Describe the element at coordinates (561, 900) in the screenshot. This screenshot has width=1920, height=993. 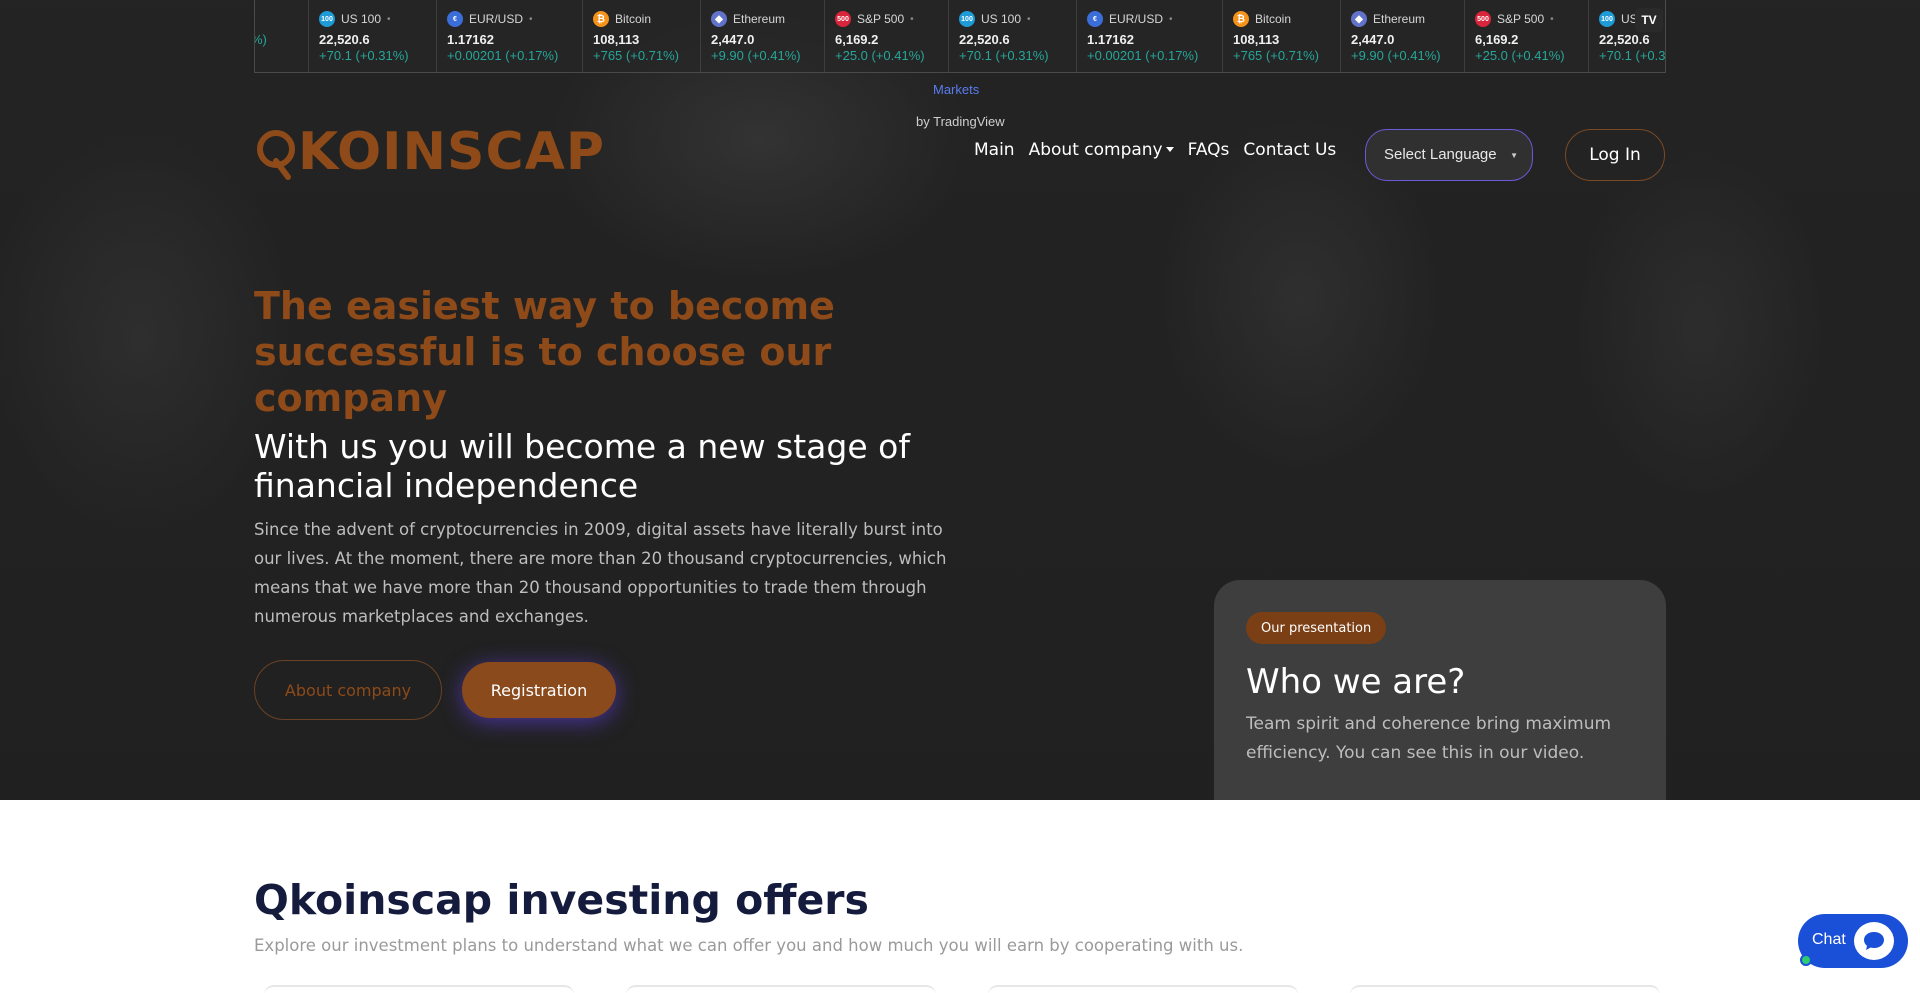
I see `offers-title: Qkoinscap investing offers` at that location.